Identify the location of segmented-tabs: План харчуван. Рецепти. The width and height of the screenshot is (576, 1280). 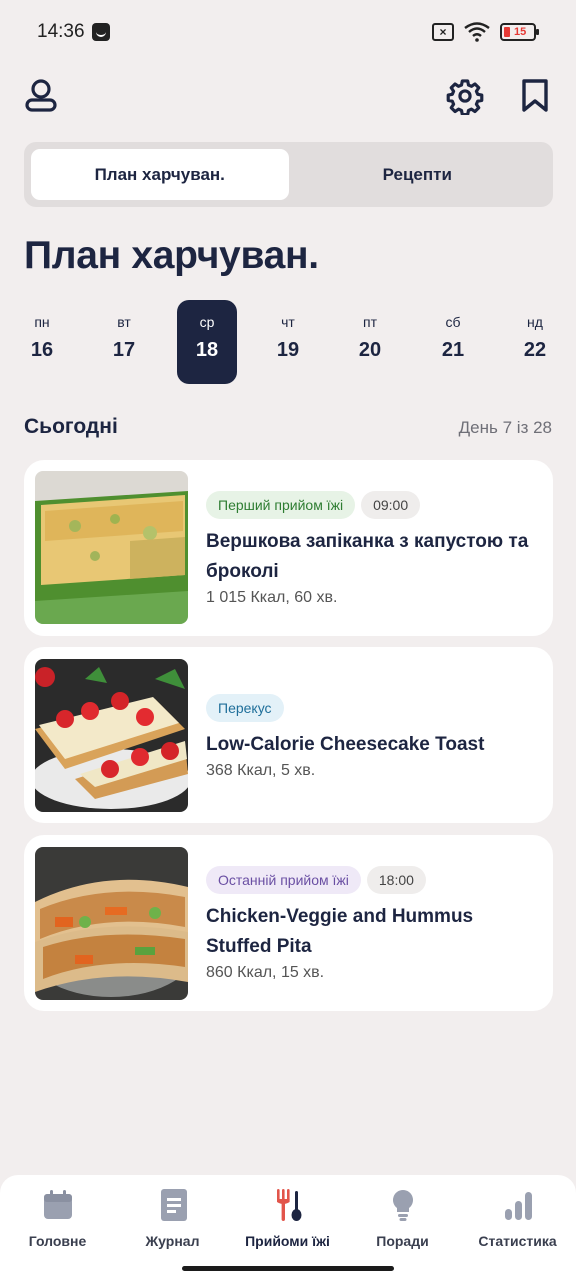
(288, 174).